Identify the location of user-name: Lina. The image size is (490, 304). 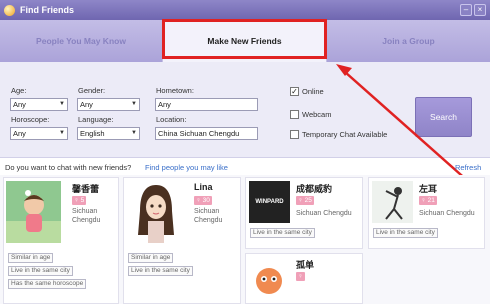
(203, 187).